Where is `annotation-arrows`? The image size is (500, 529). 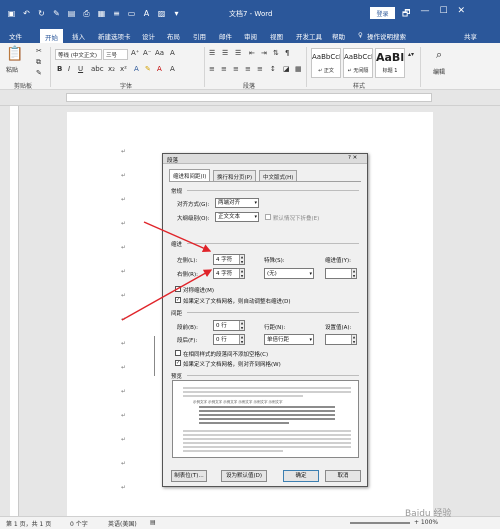 annotation-arrows is located at coordinates (167, 271).